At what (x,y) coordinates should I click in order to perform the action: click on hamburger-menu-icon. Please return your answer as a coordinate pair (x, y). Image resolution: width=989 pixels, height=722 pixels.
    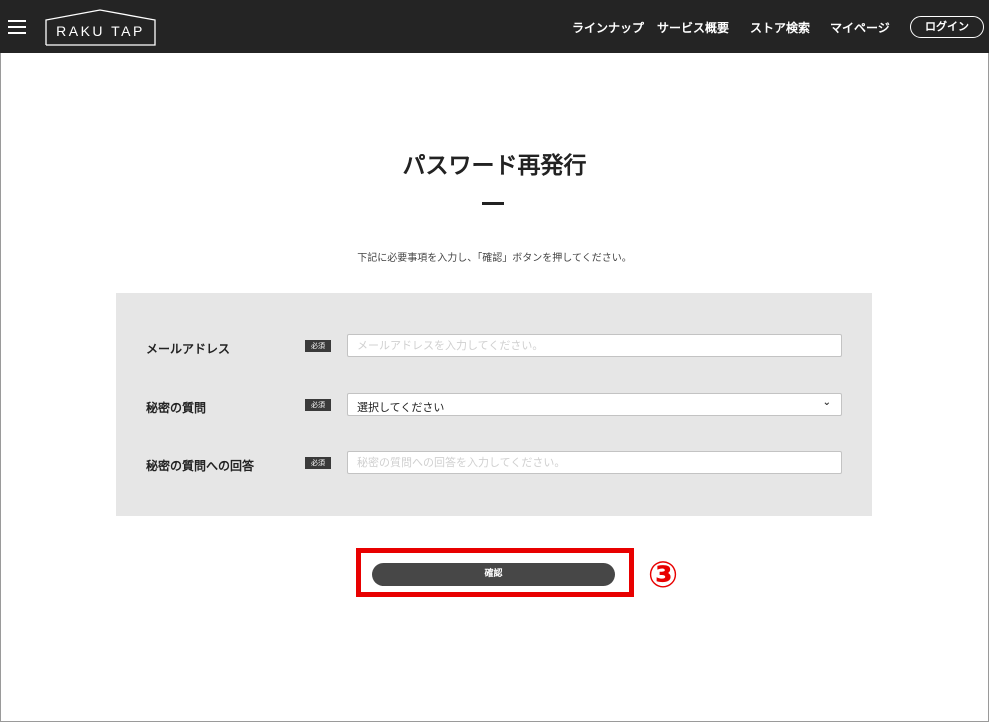
    Looking at the image, I should click on (17, 27).